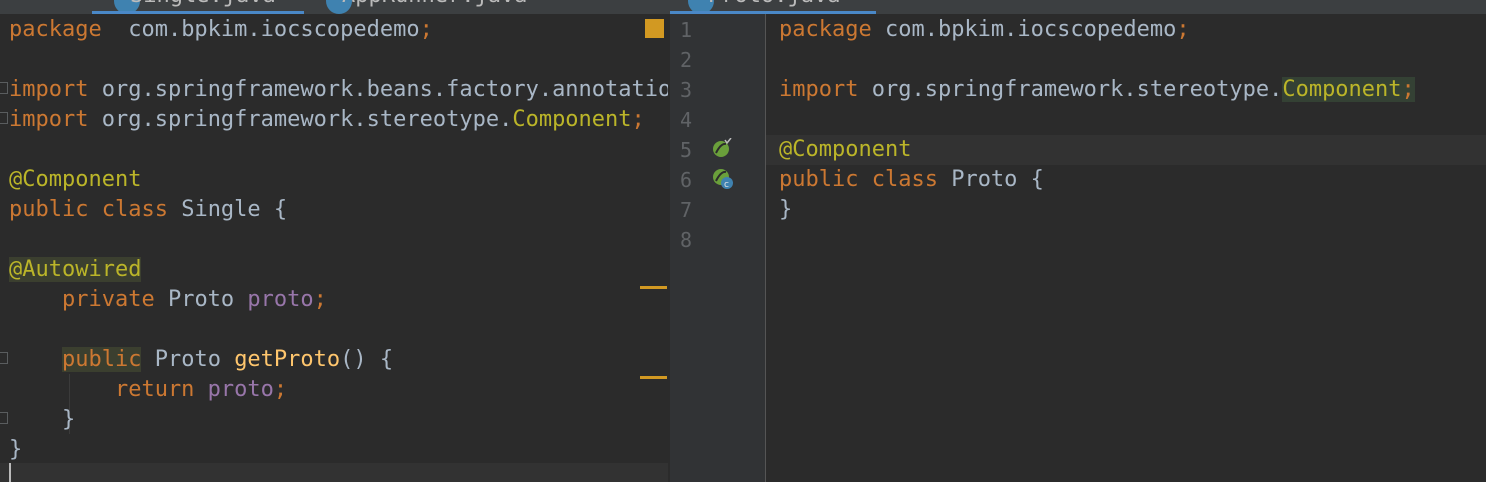 The image size is (1486, 482). Describe the element at coordinates (685, 90) in the screenshot. I see `line-number: 3` at that location.